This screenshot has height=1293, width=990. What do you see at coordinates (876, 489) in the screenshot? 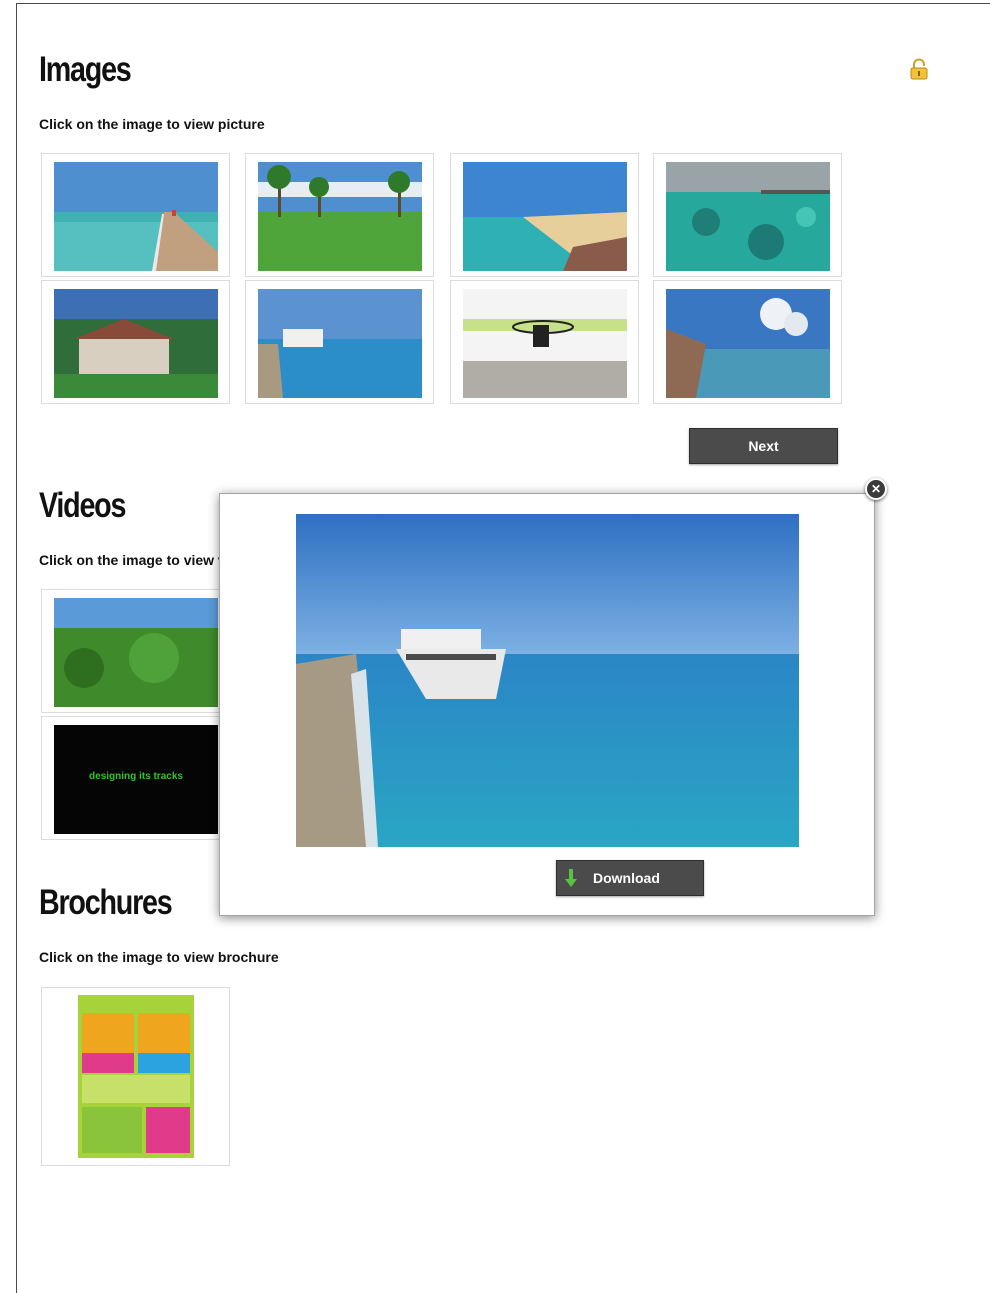
I see `close-icon: ✕` at bounding box center [876, 489].